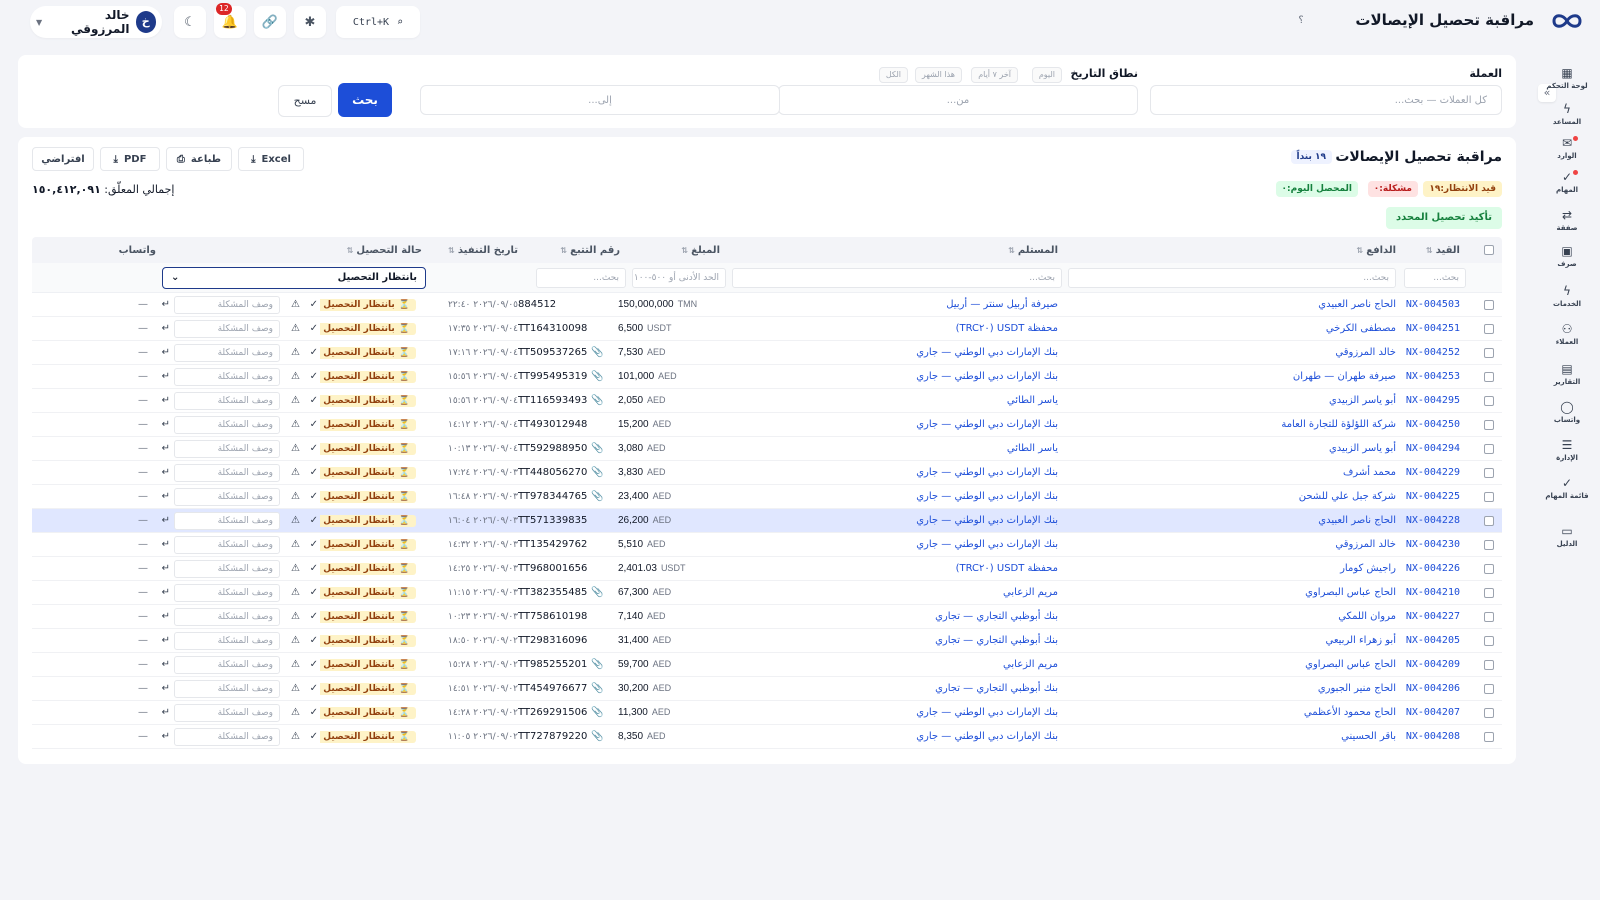 This screenshot has height=900, width=1600. What do you see at coordinates (1392, 189) in the screenshot?
I see `issue-stat-badge: مشكلة:٠` at bounding box center [1392, 189].